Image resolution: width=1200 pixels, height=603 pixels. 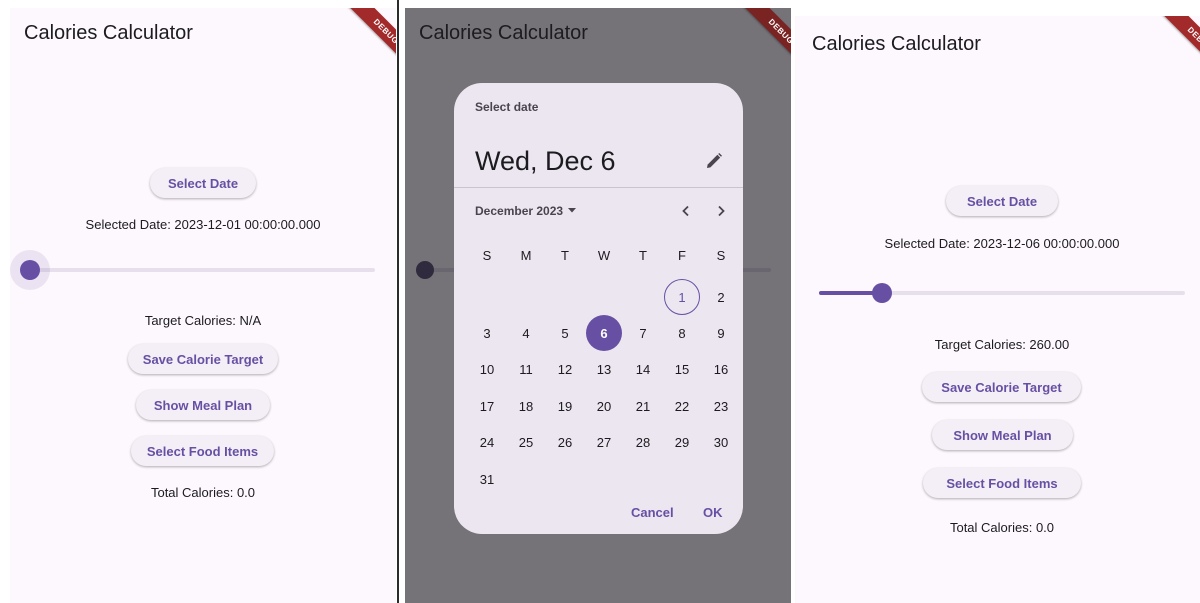 I want to click on cancel-button: Cancel, so click(x=652, y=512).